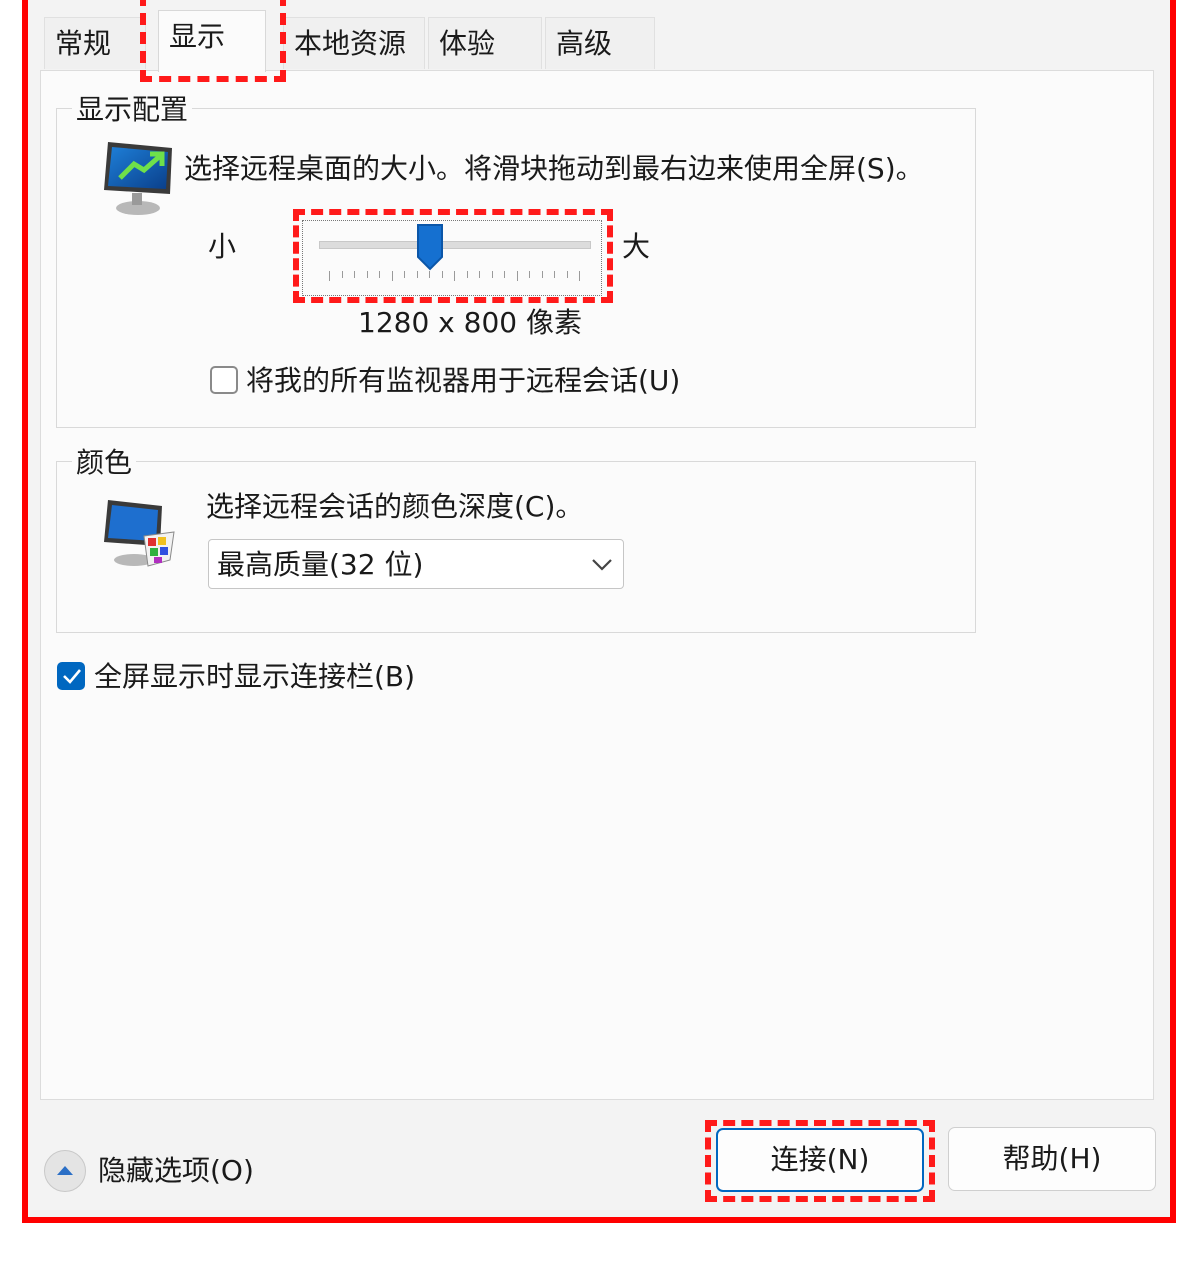 This screenshot has height=1282, width=1200. I want to click on tab-advanced: 高级, so click(600, 43).